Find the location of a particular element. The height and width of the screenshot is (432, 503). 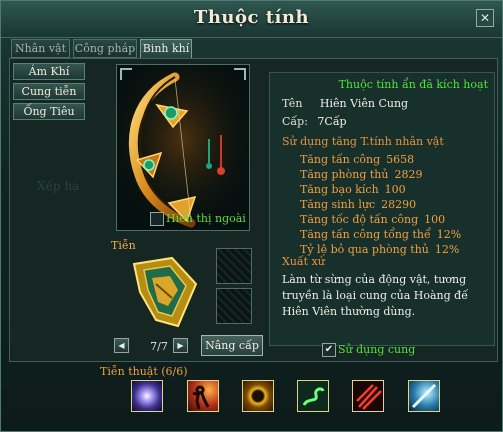

stat-label: Tăng bạo kích is located at coordinates (339, 189).